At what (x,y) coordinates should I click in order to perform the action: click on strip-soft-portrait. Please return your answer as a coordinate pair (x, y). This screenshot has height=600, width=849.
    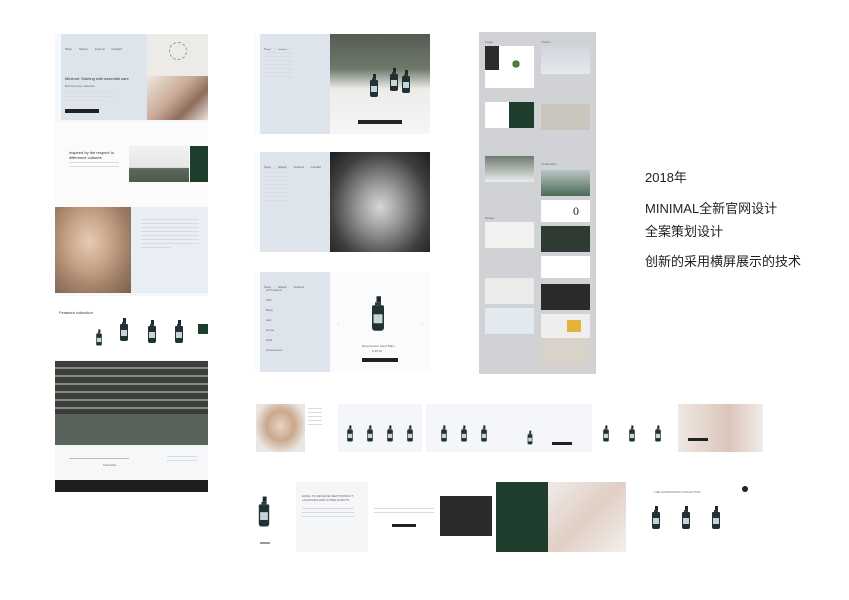
    Looking at the image, I should click on (720, 428).